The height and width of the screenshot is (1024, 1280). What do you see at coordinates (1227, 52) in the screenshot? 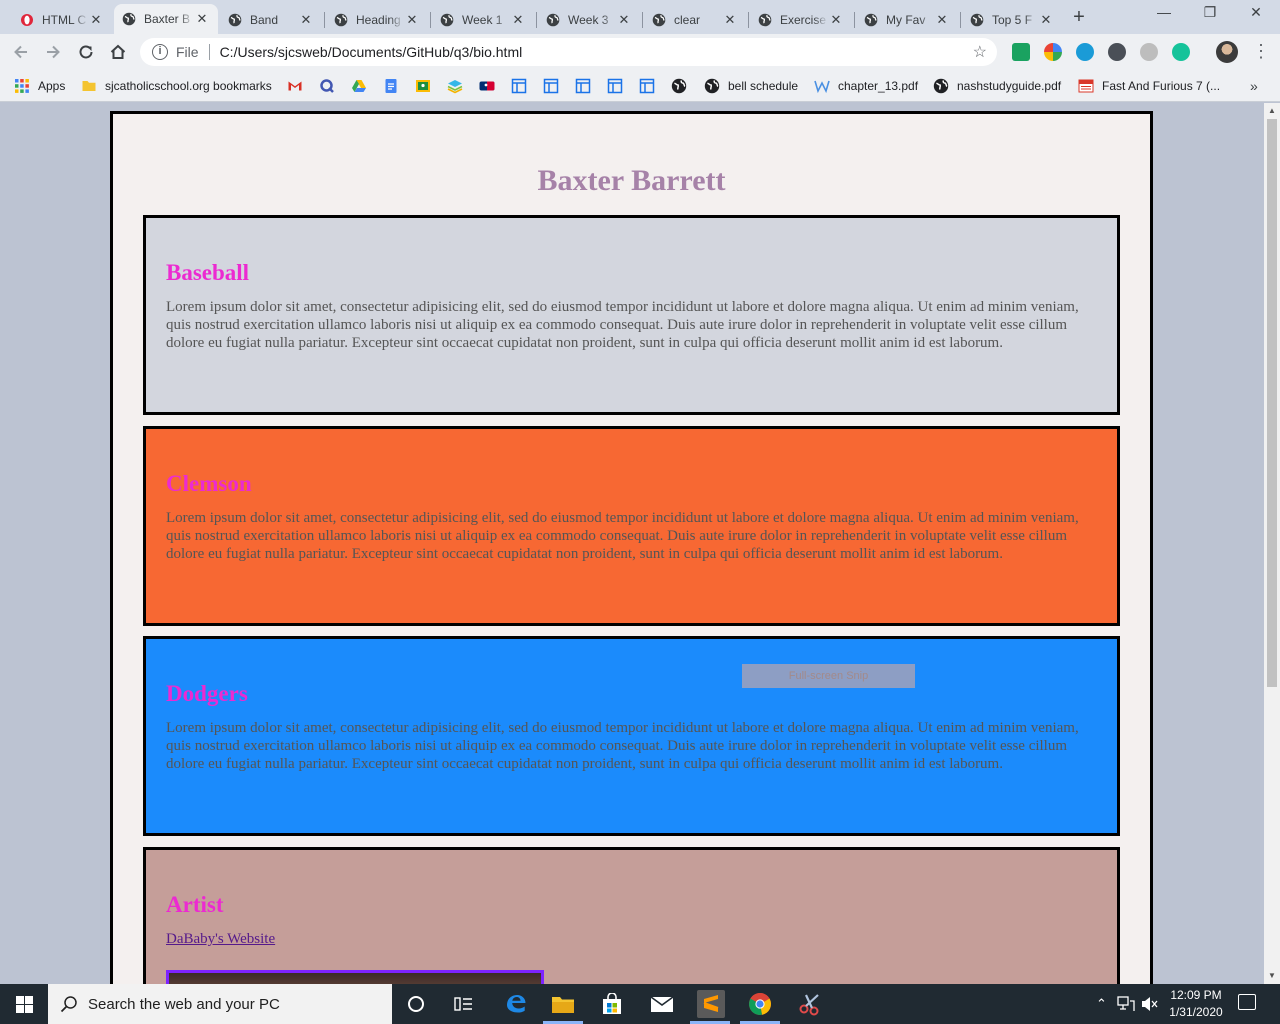
I see `profile-avatar` at bounding box center [1227, 52].